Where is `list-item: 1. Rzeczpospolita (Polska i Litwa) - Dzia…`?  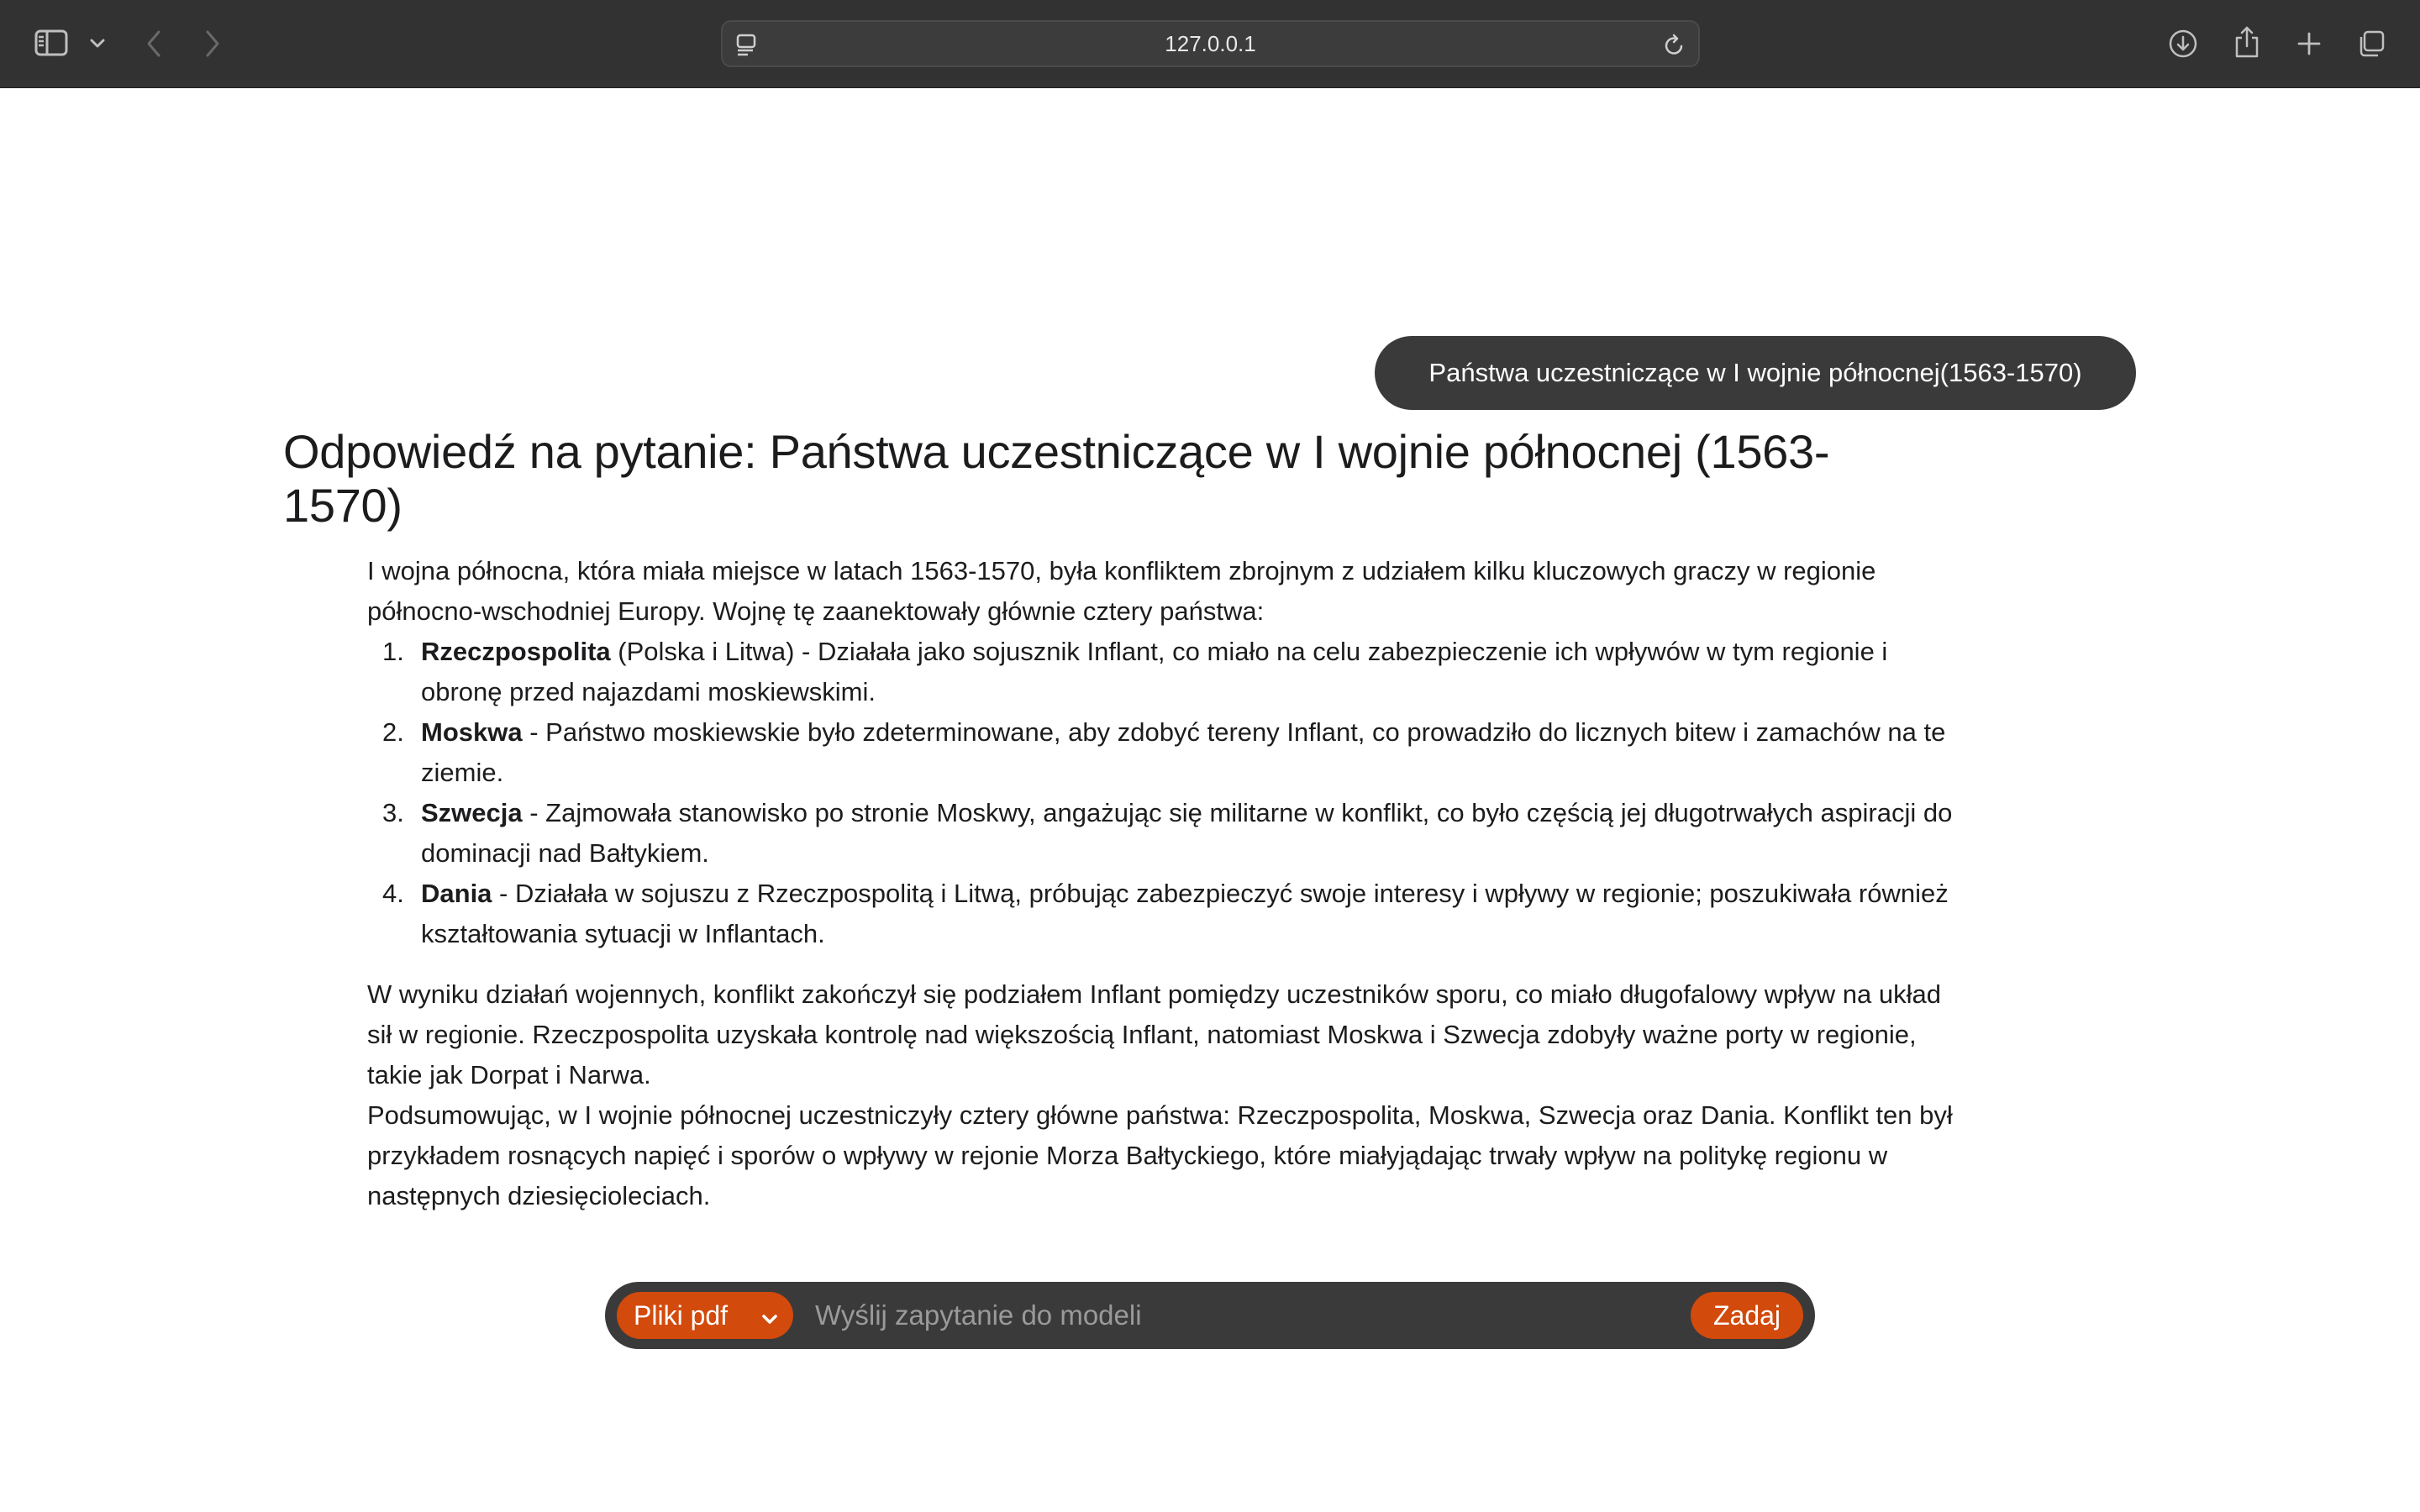 list-item: 1. Rzeczpospolita (Polska i Litwa) - Dzia… is located at coordinates (1135, 671).